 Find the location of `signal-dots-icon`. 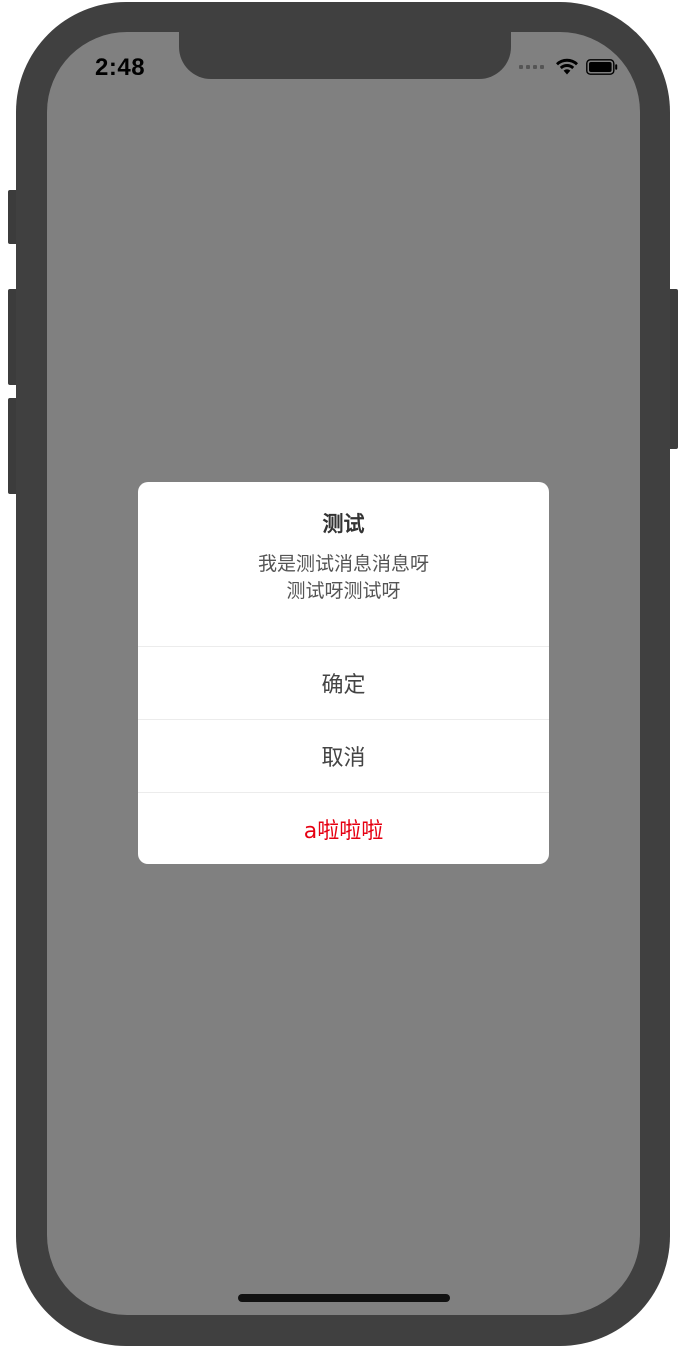

signal-dots-icon is located at coordinates (531, 66).